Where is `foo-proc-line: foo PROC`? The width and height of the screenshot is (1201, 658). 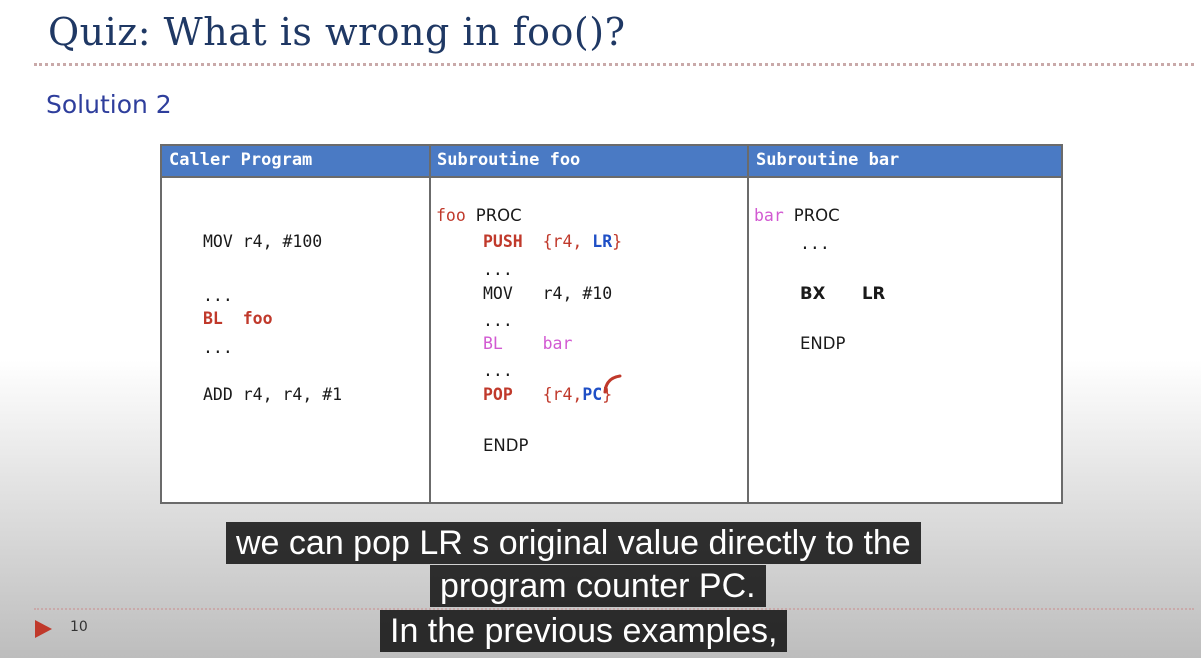 foo-proc-line: foo PROC is located at coordinates (479, 216).